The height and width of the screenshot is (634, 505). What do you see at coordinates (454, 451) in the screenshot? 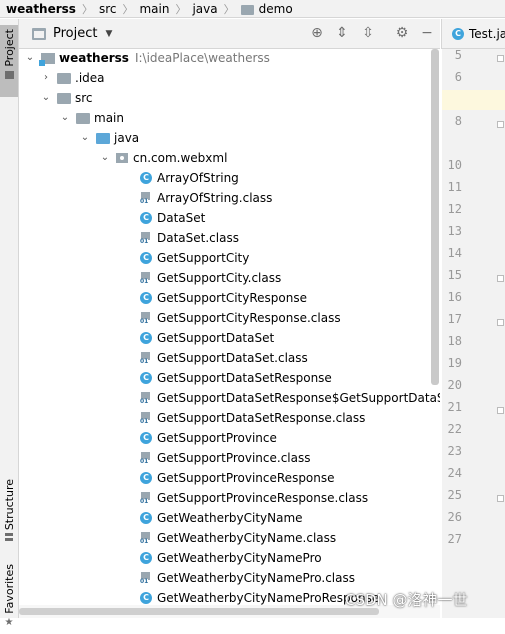
I see `line-number: 23` at bounding box center [454, 451].